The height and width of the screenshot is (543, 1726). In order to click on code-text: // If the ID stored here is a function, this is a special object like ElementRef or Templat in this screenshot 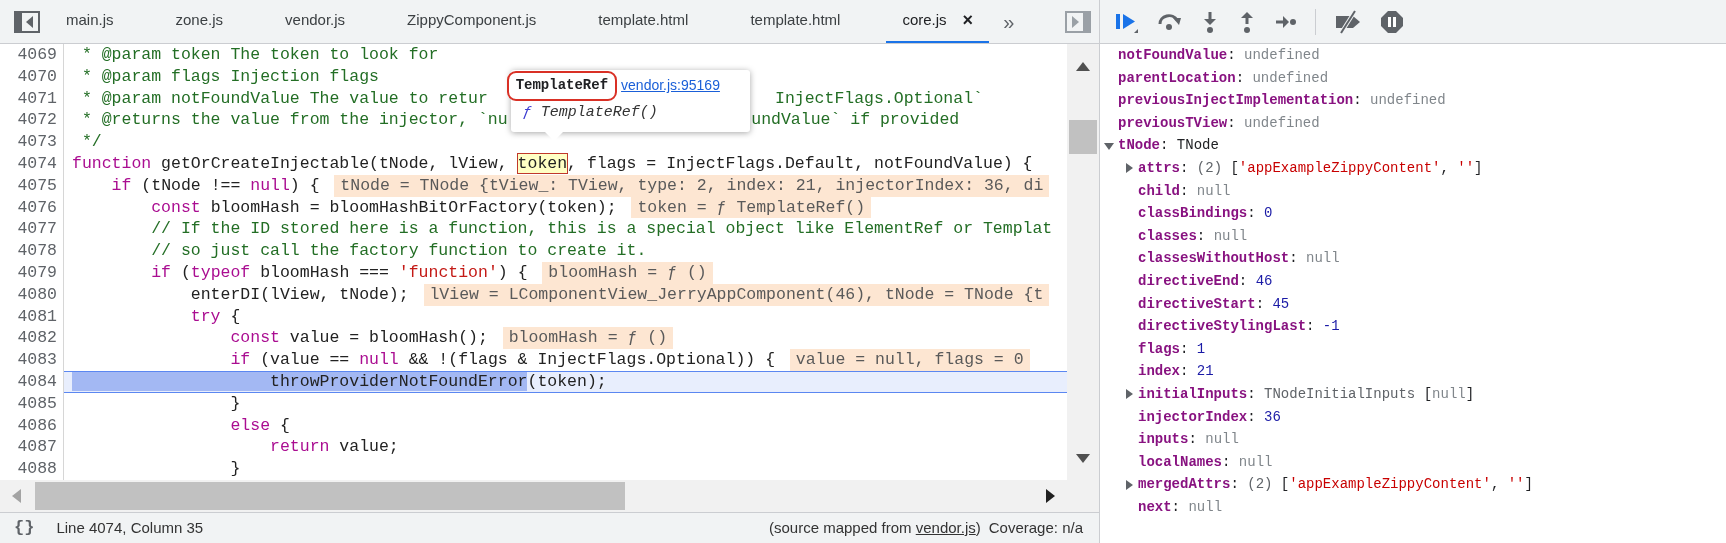, I will do `click(601, 229)`.